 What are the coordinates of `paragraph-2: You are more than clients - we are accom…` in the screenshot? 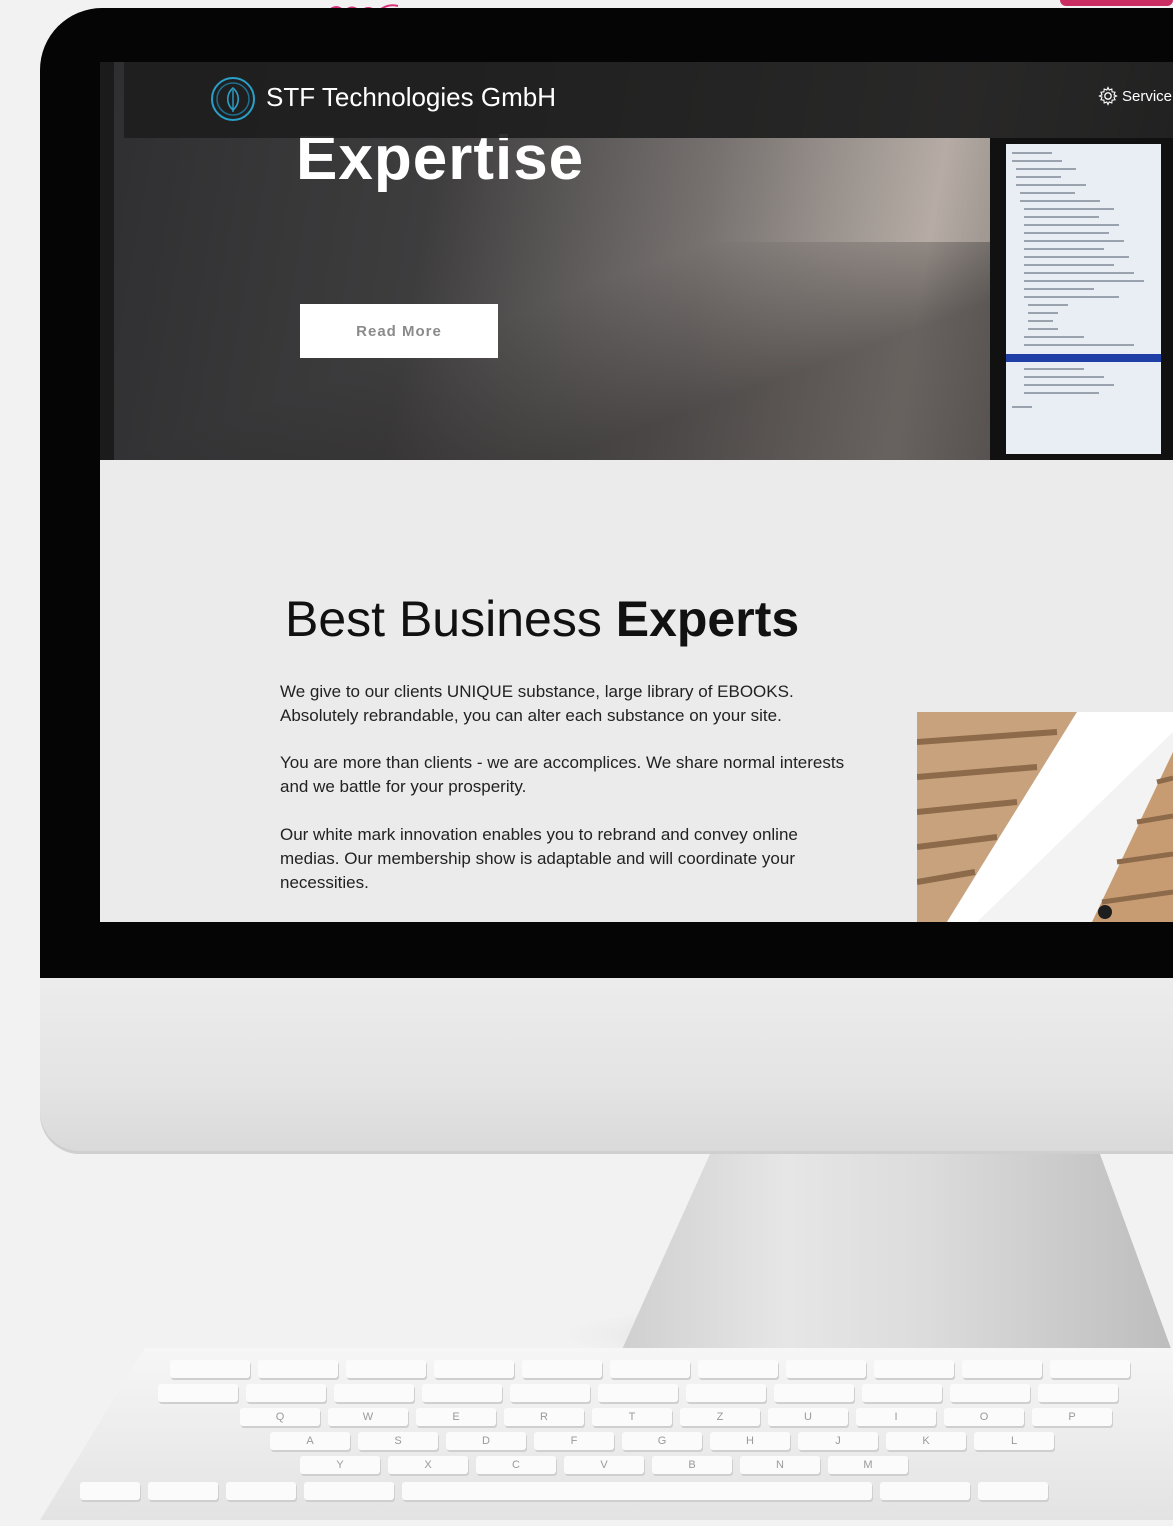 It's located at (562, 774).